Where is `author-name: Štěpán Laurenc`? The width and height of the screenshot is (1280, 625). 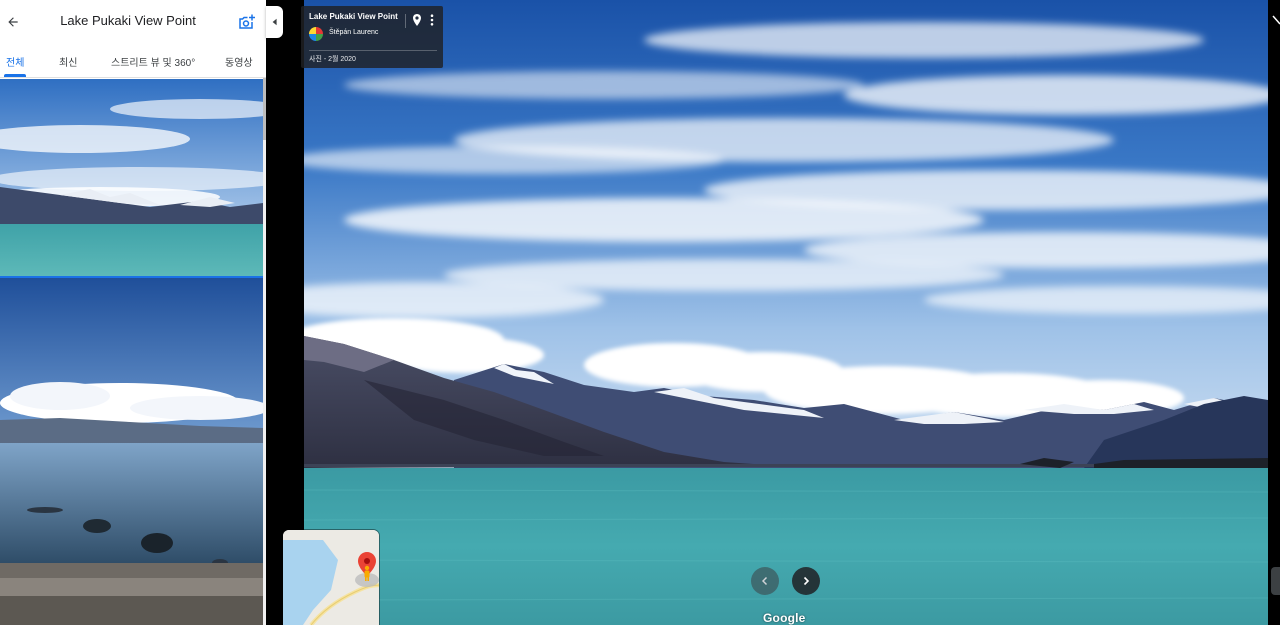 author-name: Štěpán Laurenc is located at coordinates (353, 32).